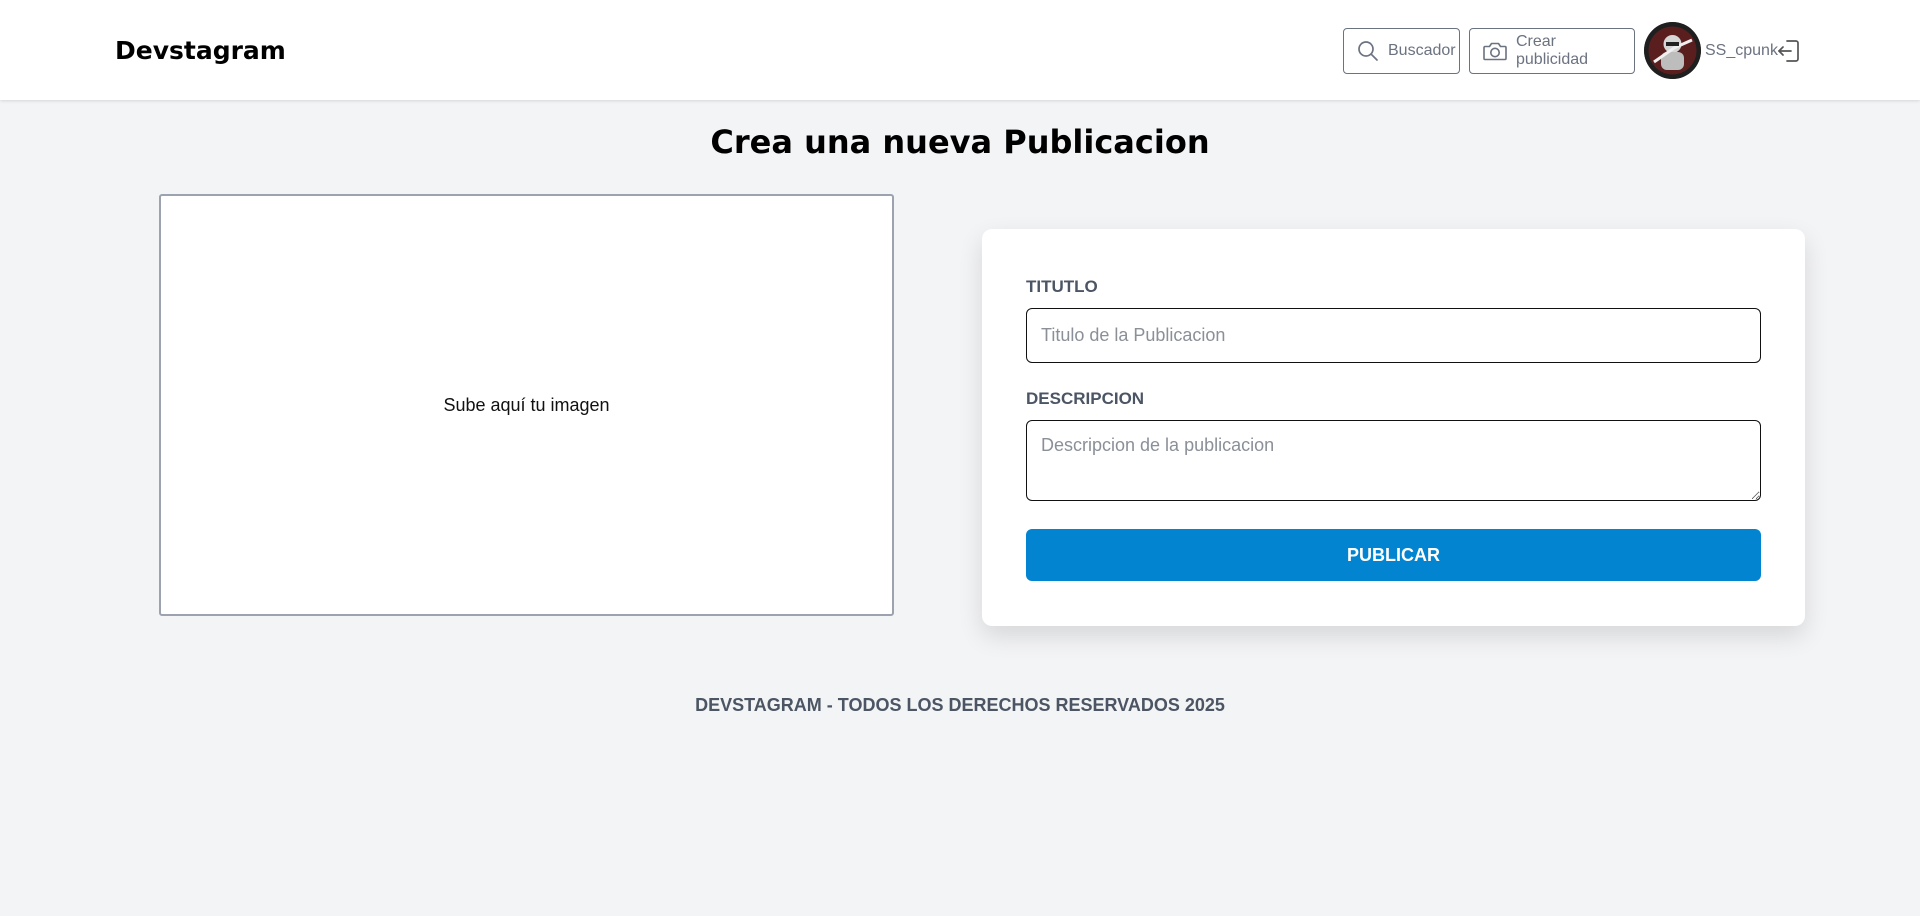 The width and height of the screenshot is (1920, 916). Describe the element at coordinates (1085, 398) in the screenshot. I see `description-label: DESCRIPCION` at that location.